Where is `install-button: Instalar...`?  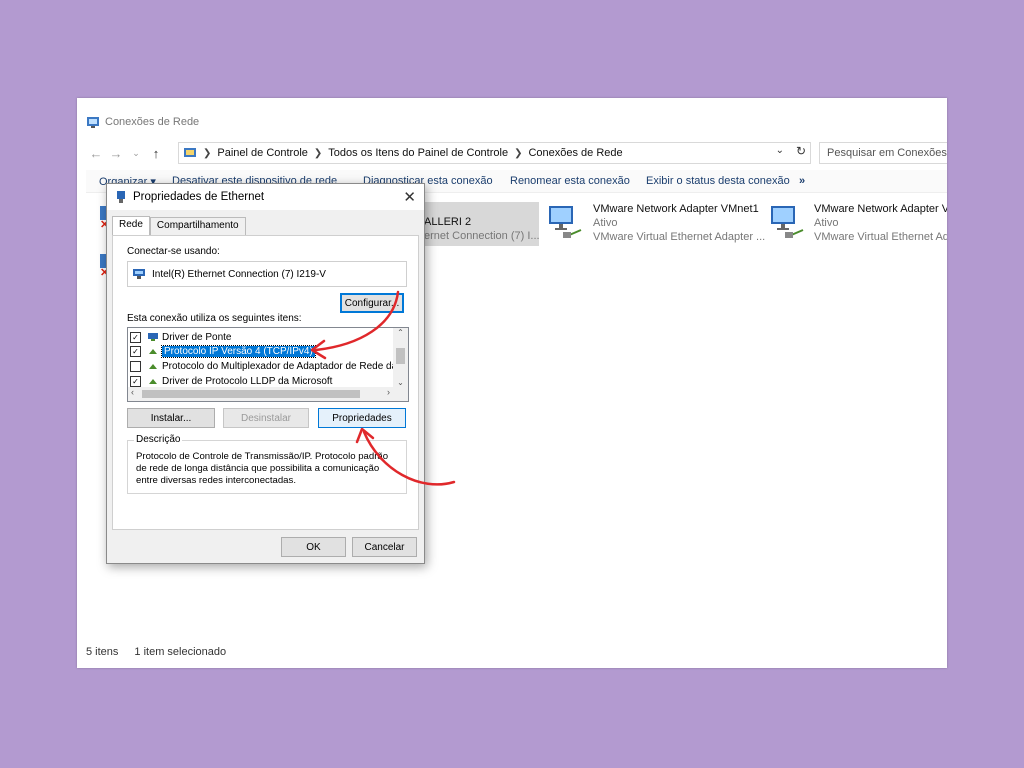
install-button: Instalar... is located at coordinates (171, 418).